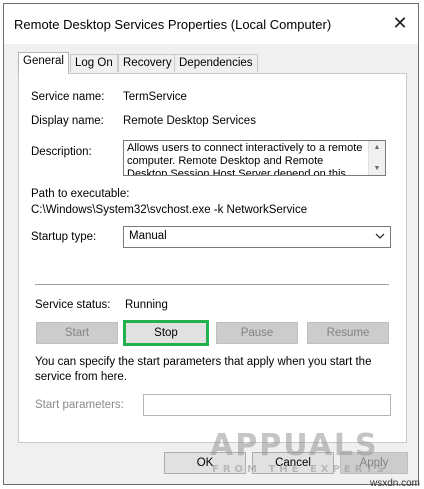  What do you see at coordinates (377, 168) in the screenshot?
I see `scroll-down-icon: ▼` at bounding box center [377, 168].